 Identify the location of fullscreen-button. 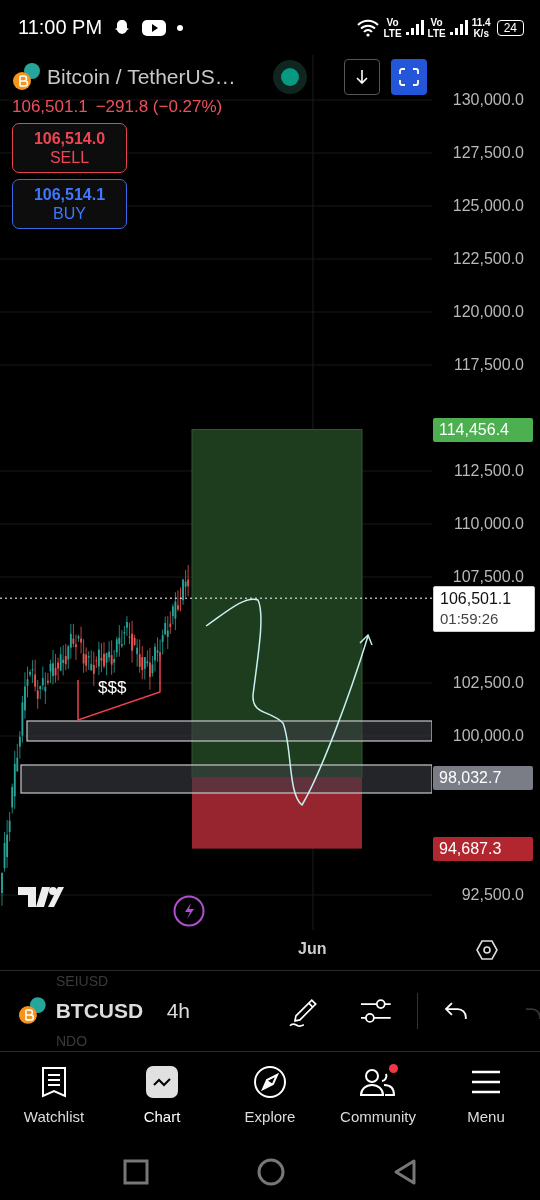
(408, 77).